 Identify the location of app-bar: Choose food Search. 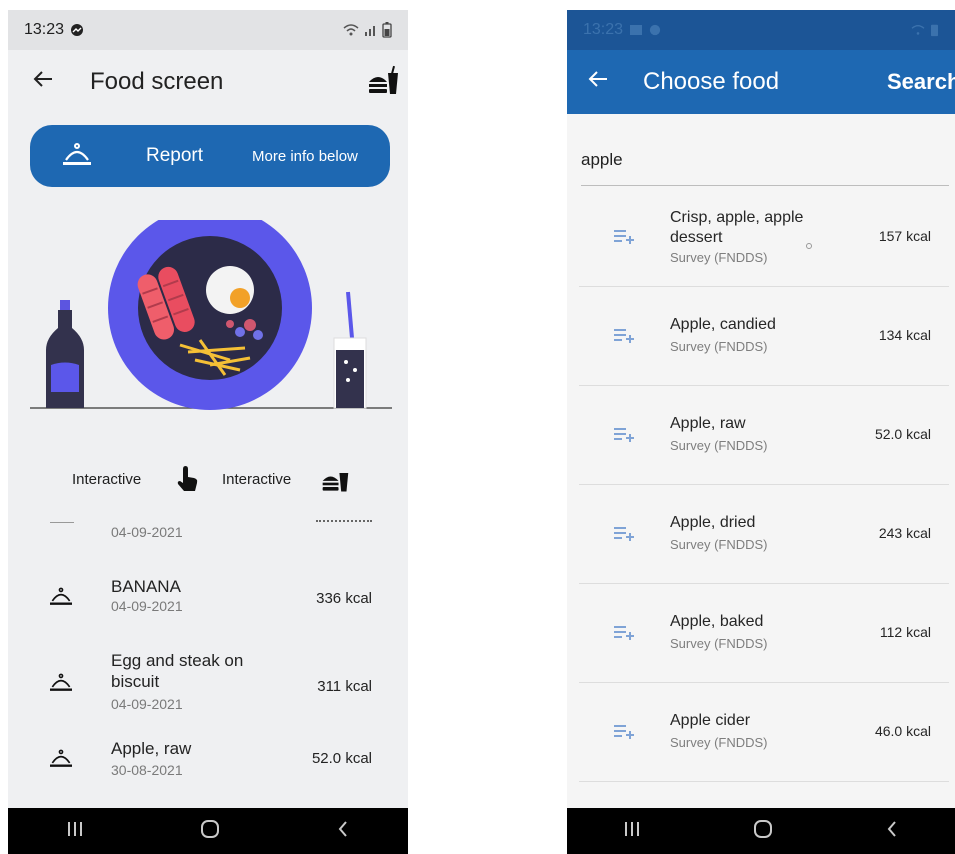
(761, 82).